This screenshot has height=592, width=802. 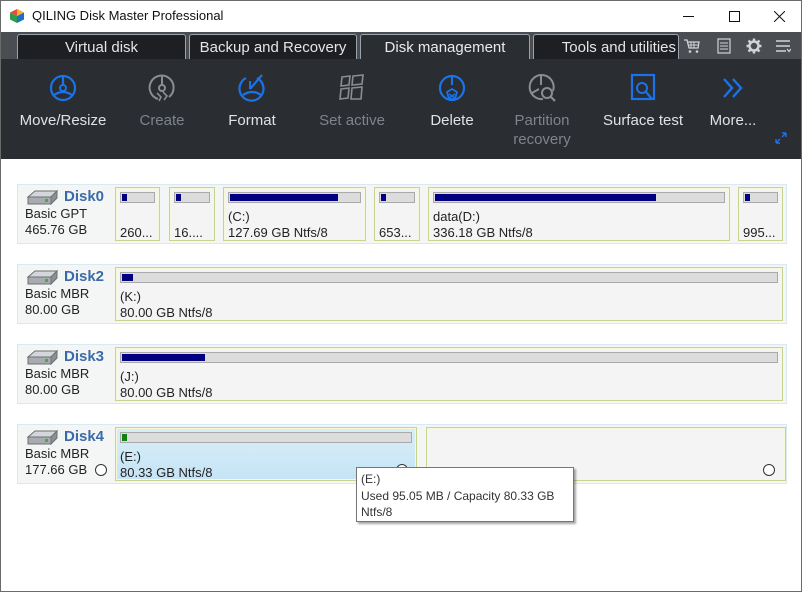 What do you see at coordinates (101, 470) in the screenshot?
I see `disk-select-radio` at bounding box center [101, 470].